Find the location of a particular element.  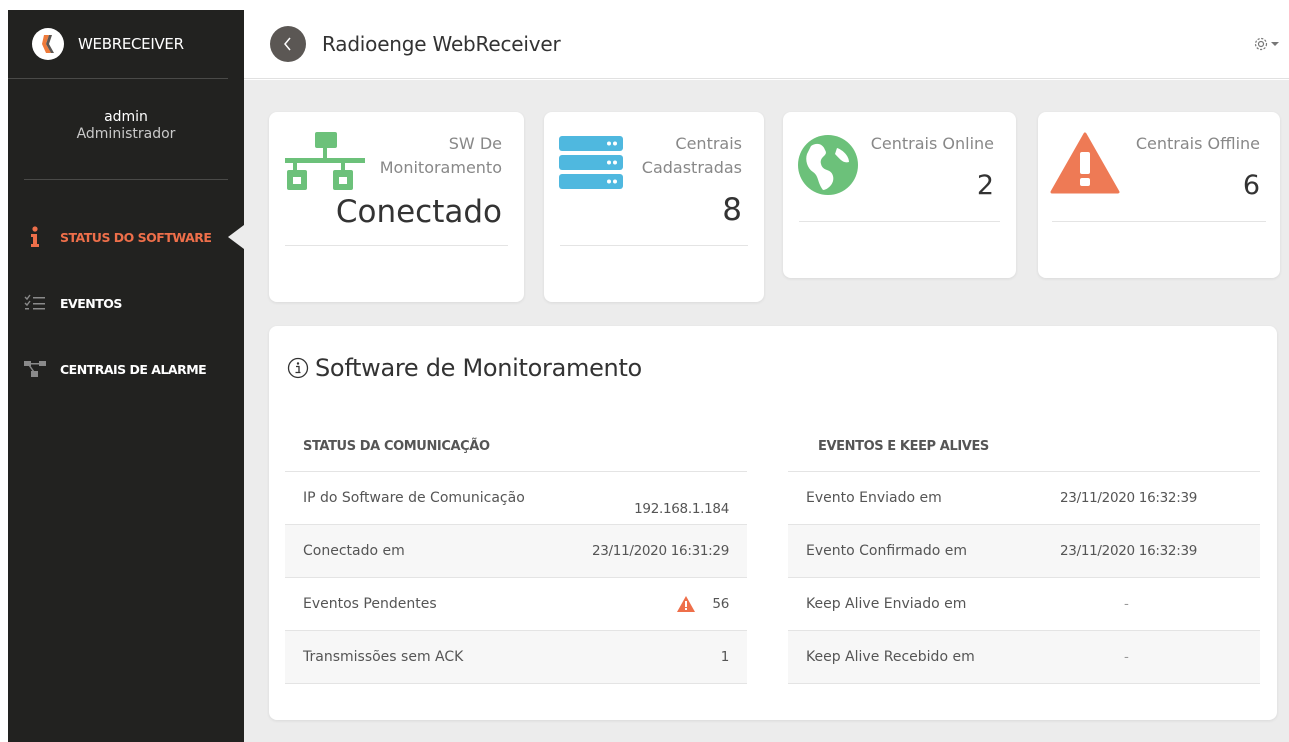

caret-down-icon is located at coordinates (1275, 44).